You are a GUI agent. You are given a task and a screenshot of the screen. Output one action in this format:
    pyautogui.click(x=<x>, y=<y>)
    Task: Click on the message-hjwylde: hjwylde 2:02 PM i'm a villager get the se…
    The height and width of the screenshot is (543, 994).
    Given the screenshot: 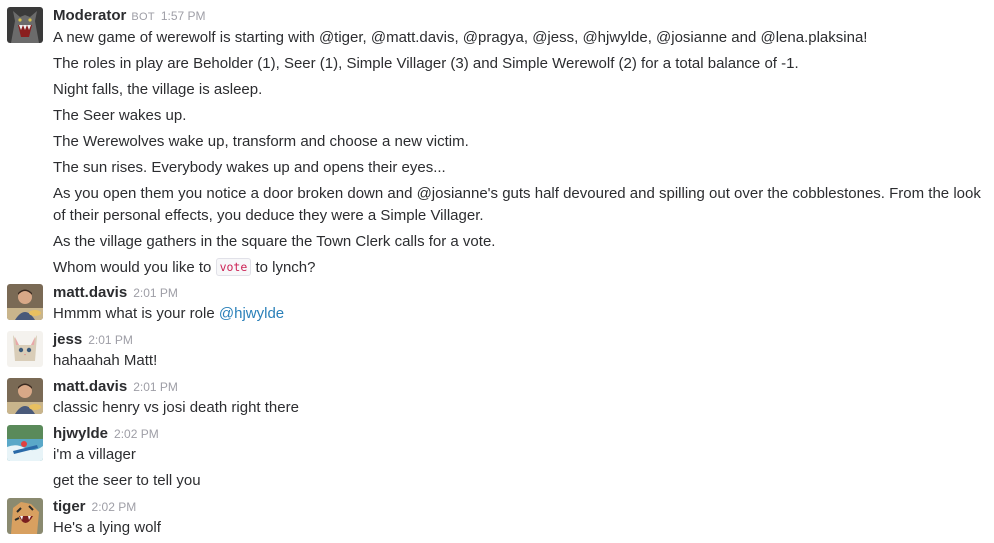 What is the action you would take?
    pyautogui.click(x=497, y=461)
    